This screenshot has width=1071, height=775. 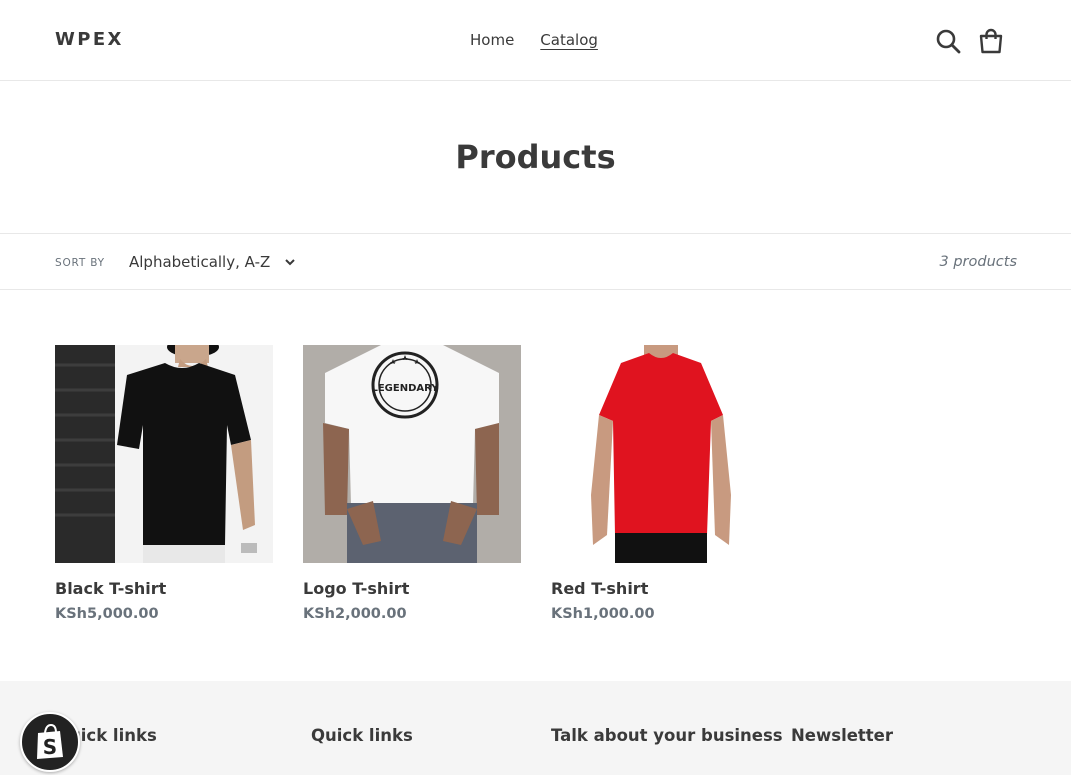 What do you see at coordinates (948, 41) in the screenshot?
I see `search-icon` at bounding box center [948, 41].